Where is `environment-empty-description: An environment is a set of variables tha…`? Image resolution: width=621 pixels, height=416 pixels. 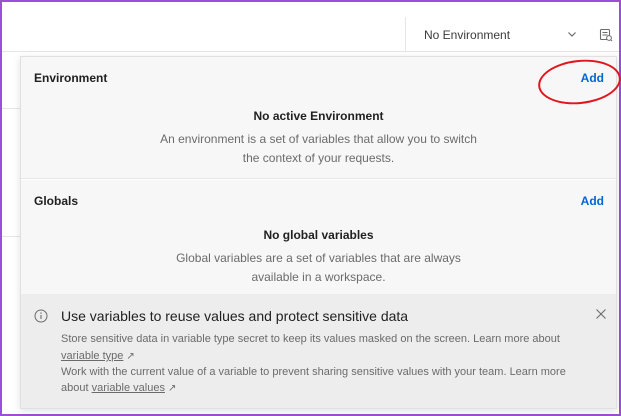 environment-empty-description: An environment is a set of variables tha… is located at coordinates (318, 148).